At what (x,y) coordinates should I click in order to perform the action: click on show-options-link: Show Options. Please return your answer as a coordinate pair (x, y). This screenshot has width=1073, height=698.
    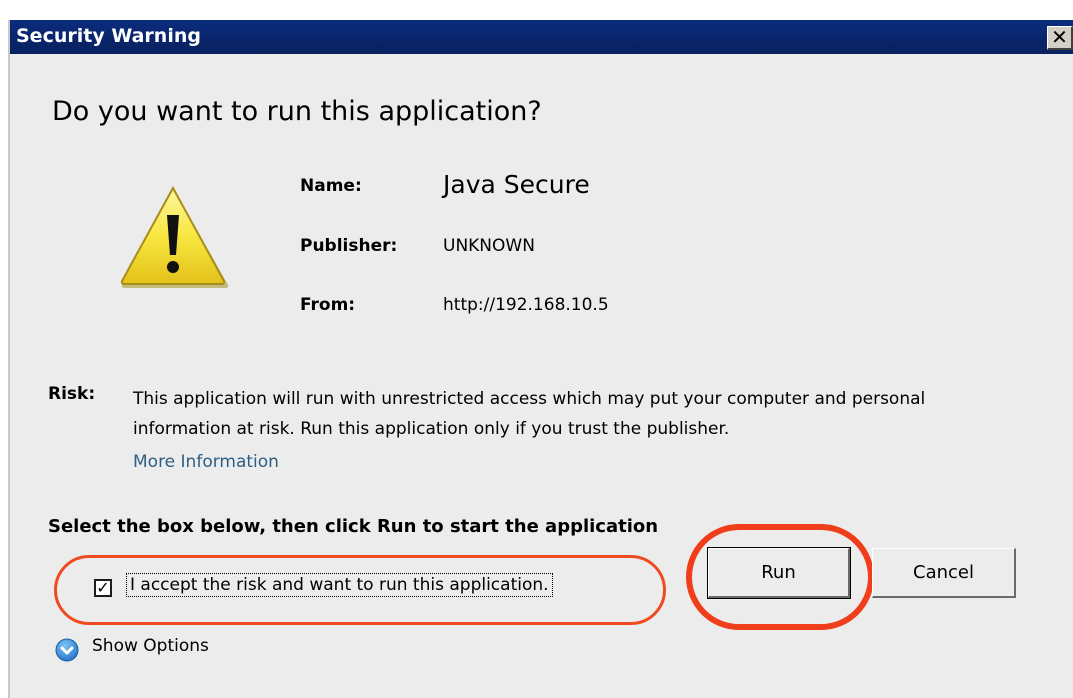
    Looking at the image, I should click on (150, 646).